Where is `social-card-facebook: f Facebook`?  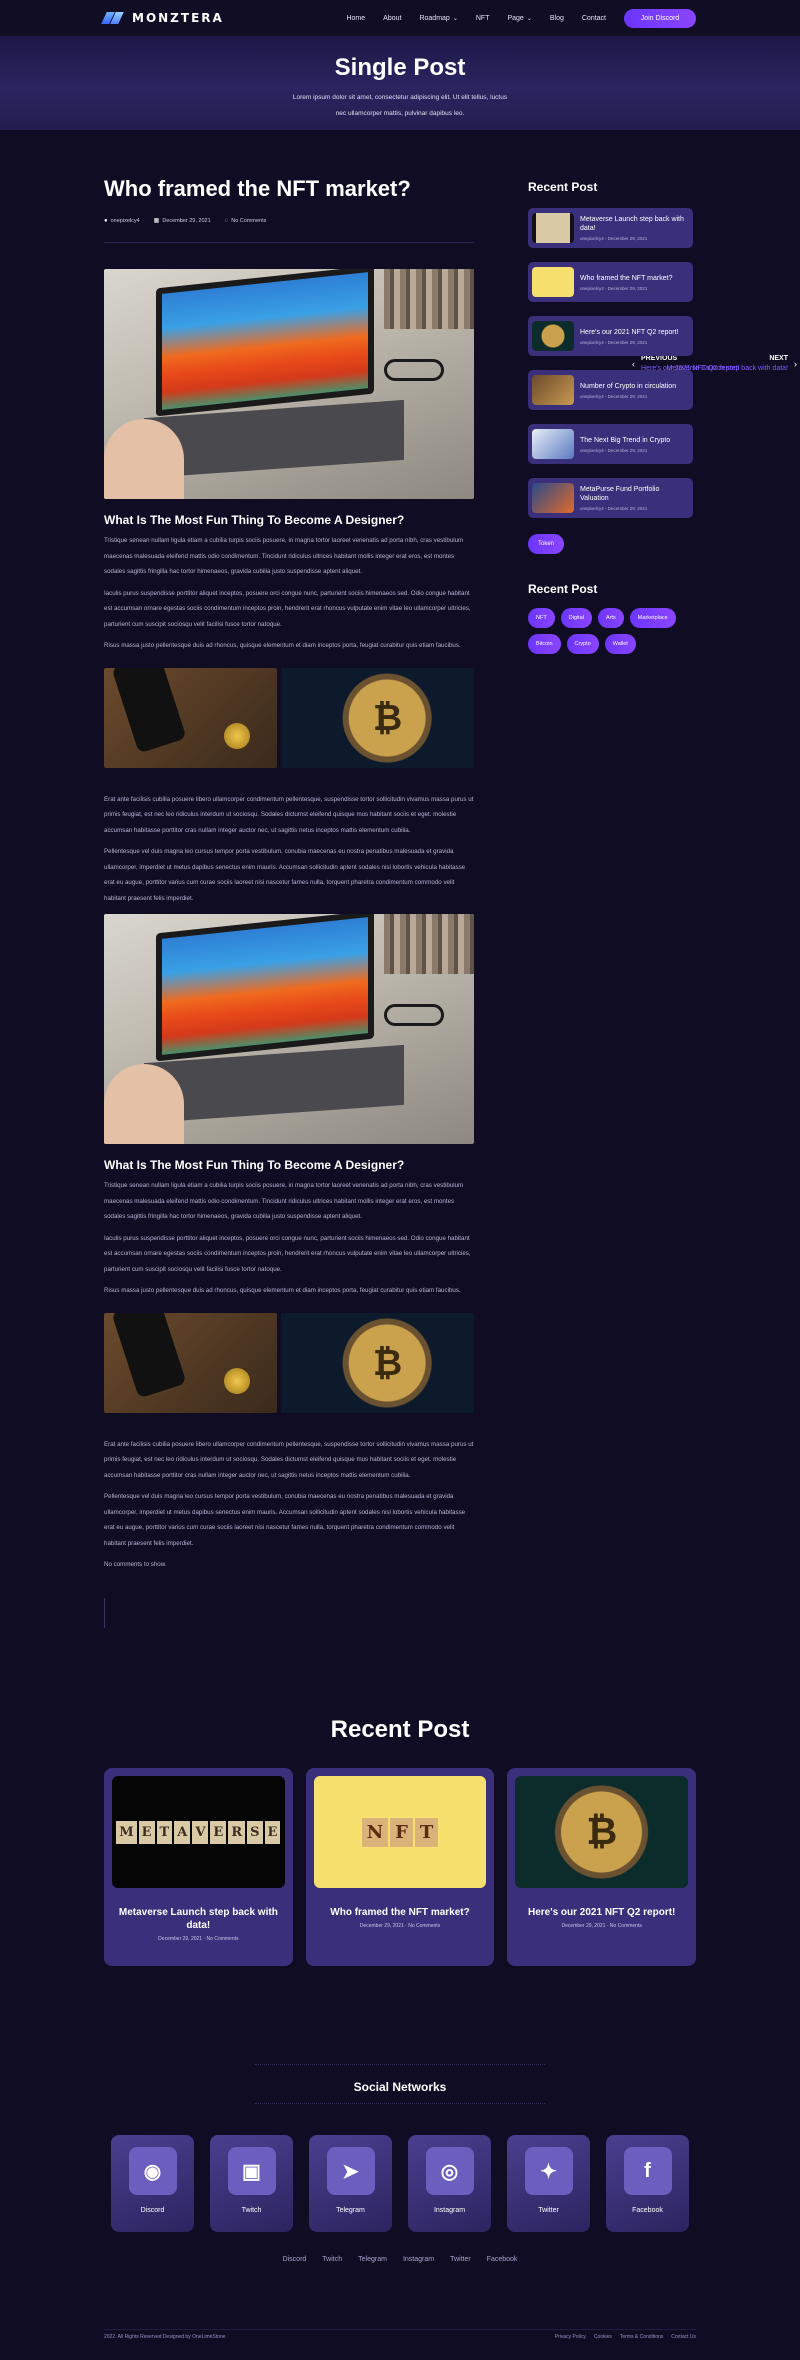 social-card-facebook: f Facebook is located at coordinates (647, 2183).